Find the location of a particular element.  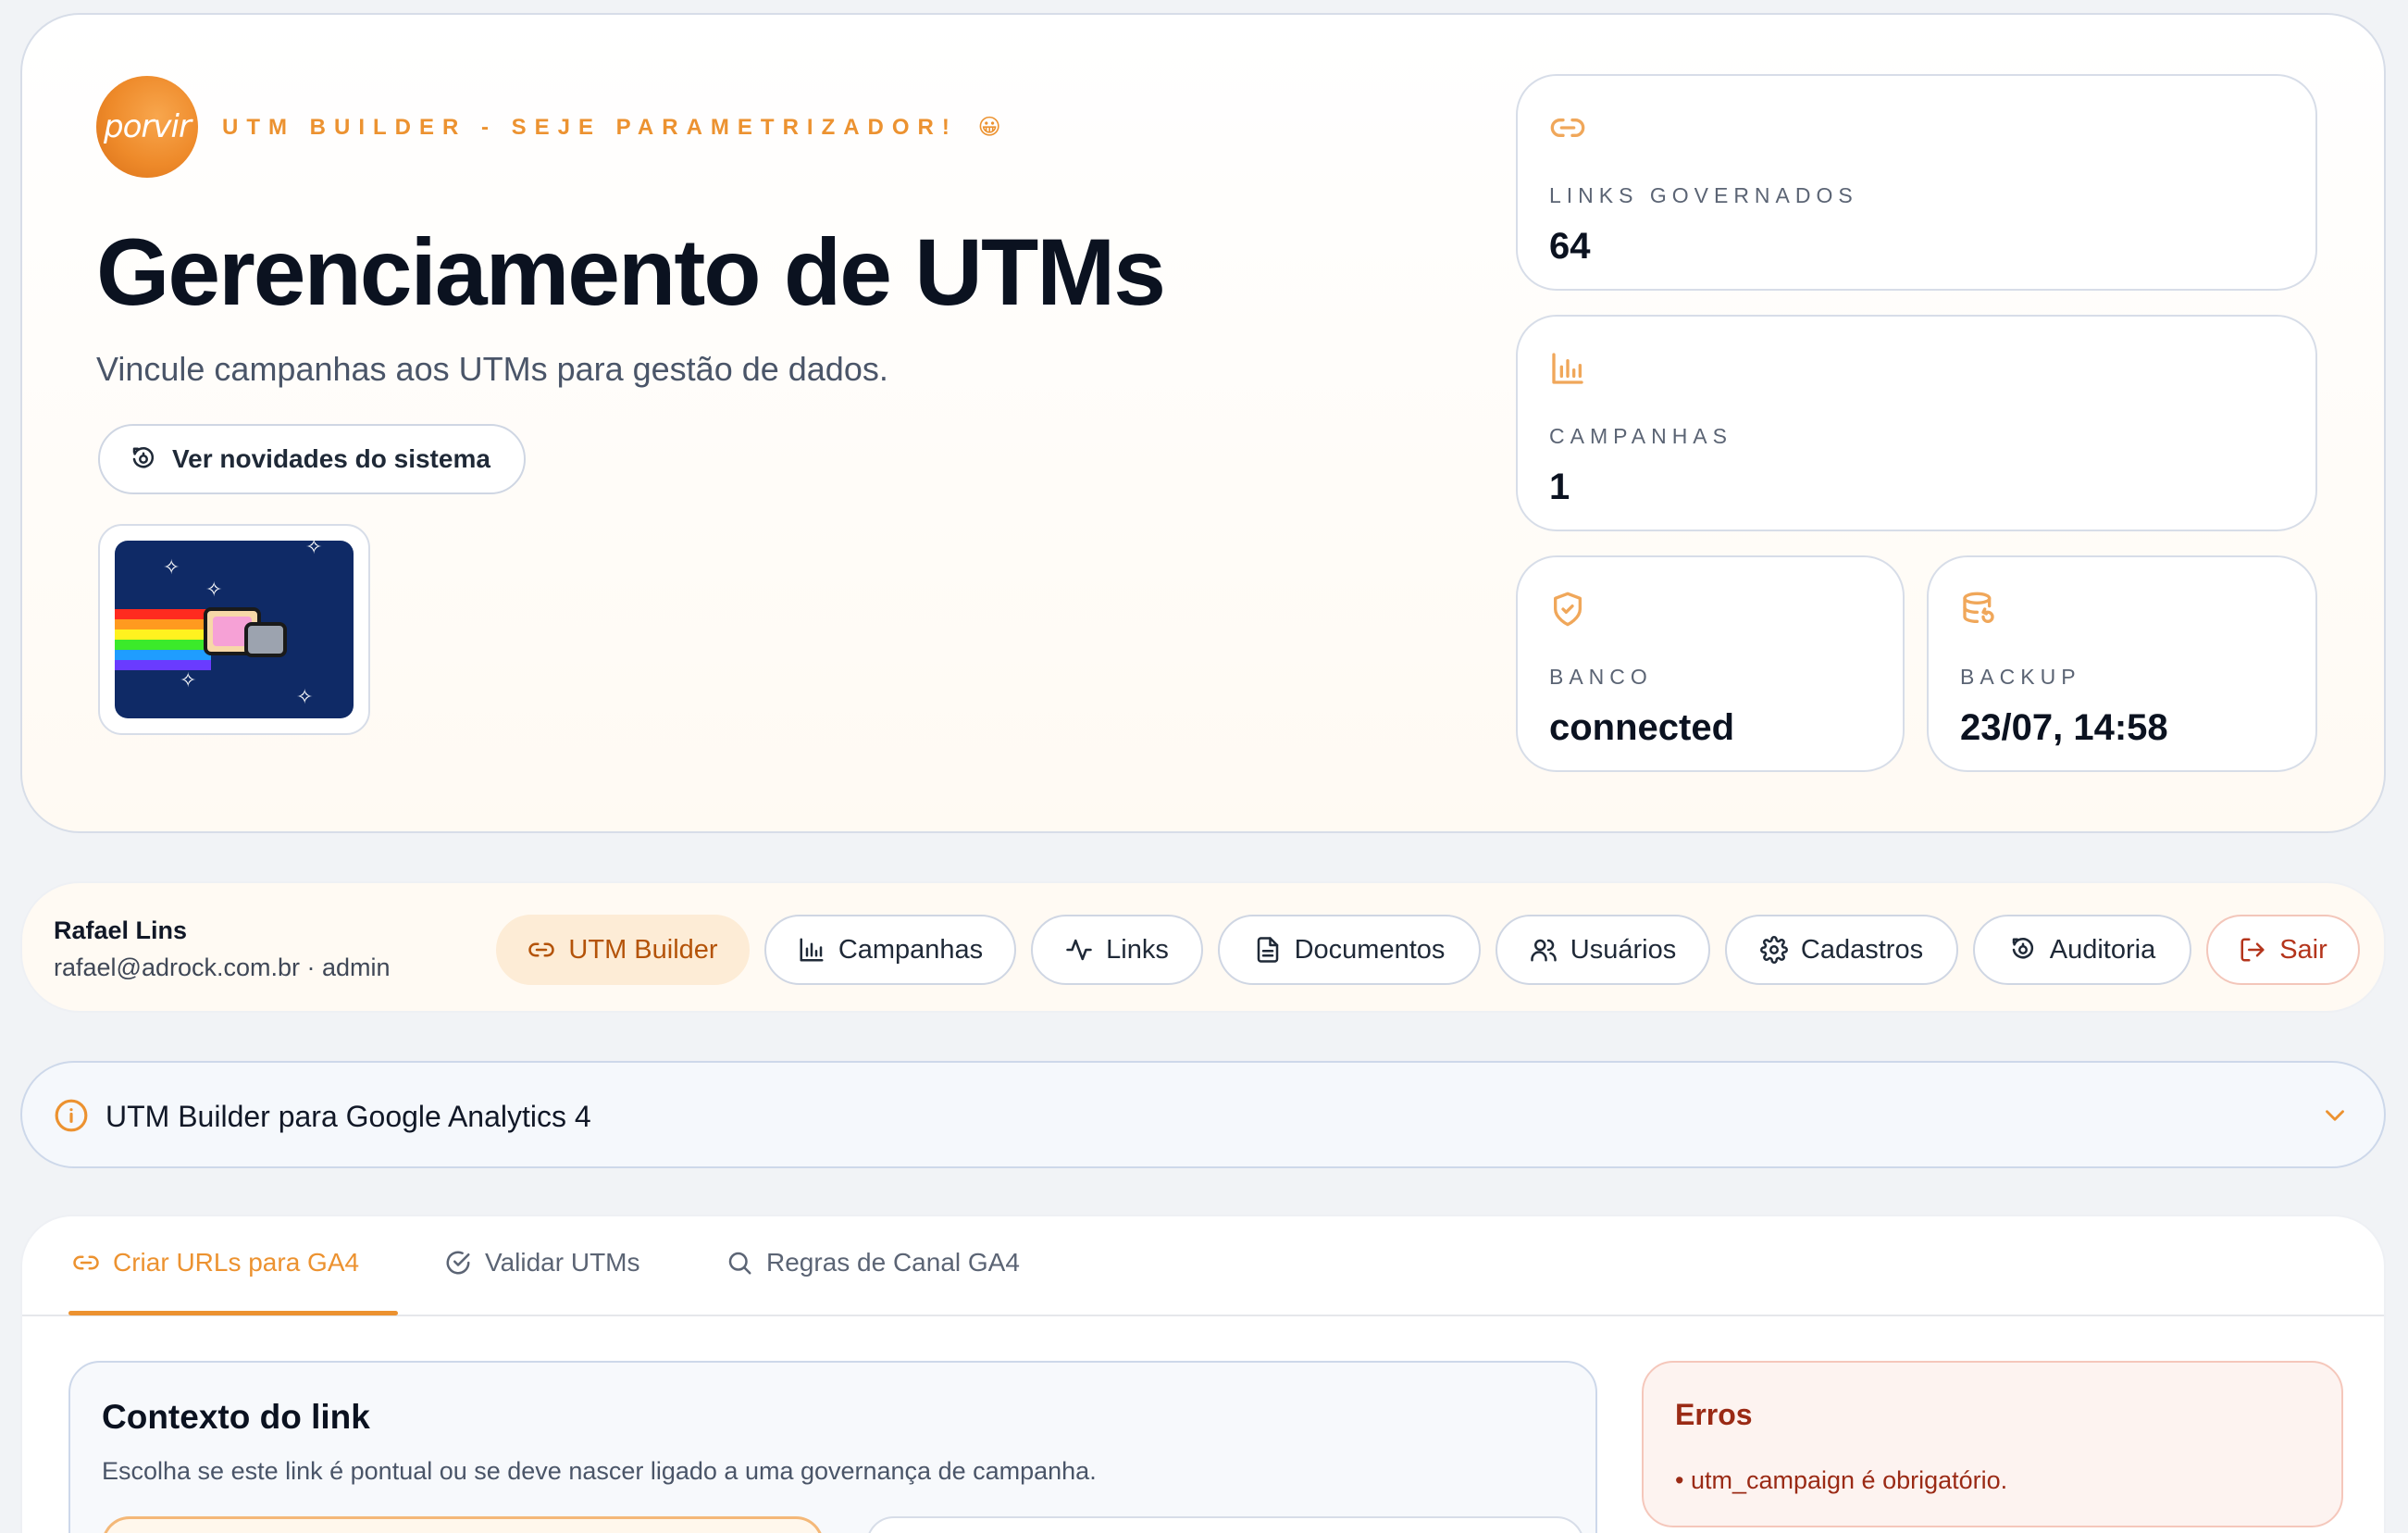

logout-button: Sair is located at coordinates (2283, 950).